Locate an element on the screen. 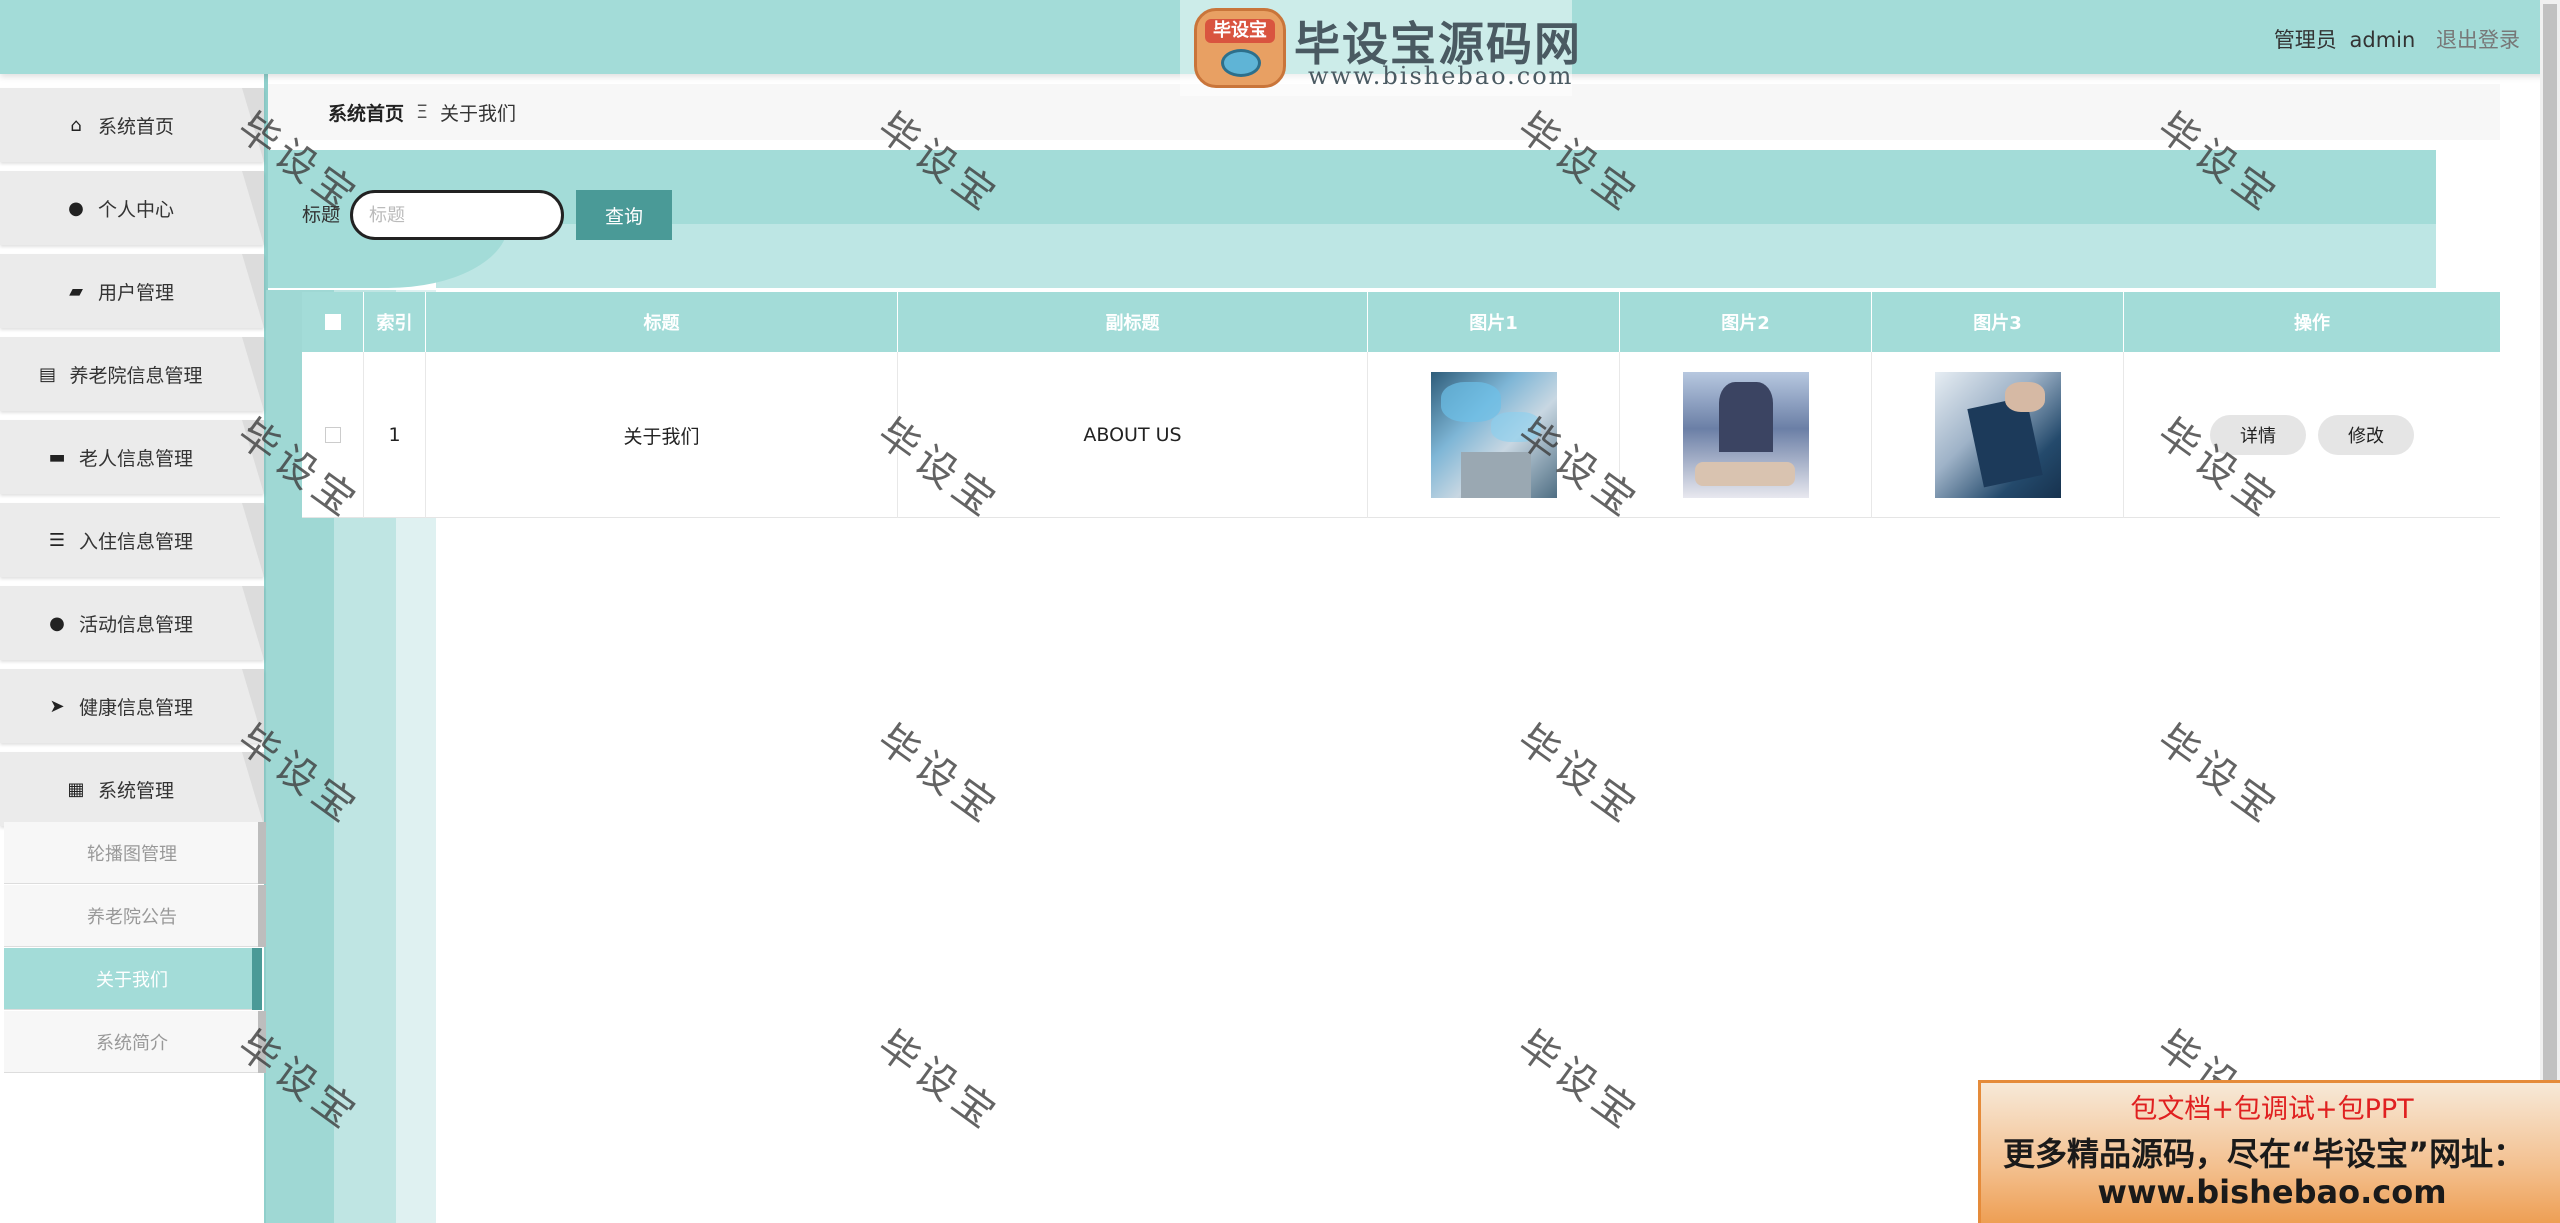  cell-index: 1 is located at coordinates (395, 435).